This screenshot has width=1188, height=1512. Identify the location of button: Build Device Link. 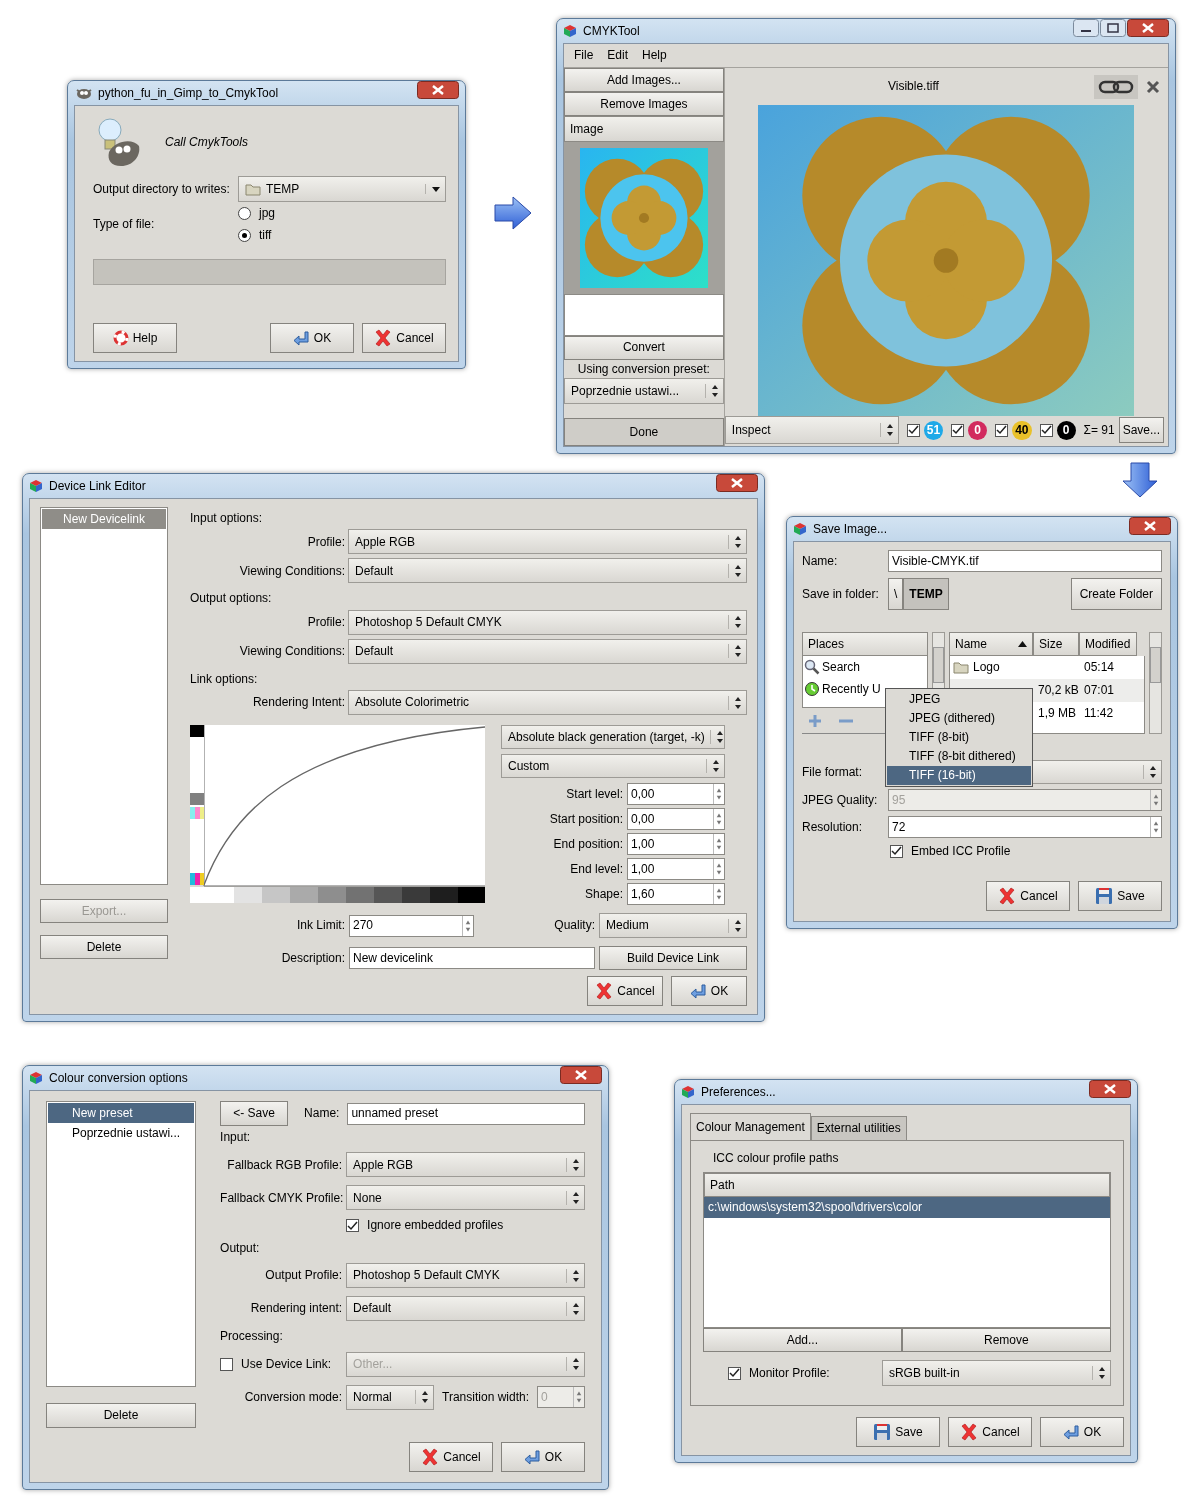
(673, 958).